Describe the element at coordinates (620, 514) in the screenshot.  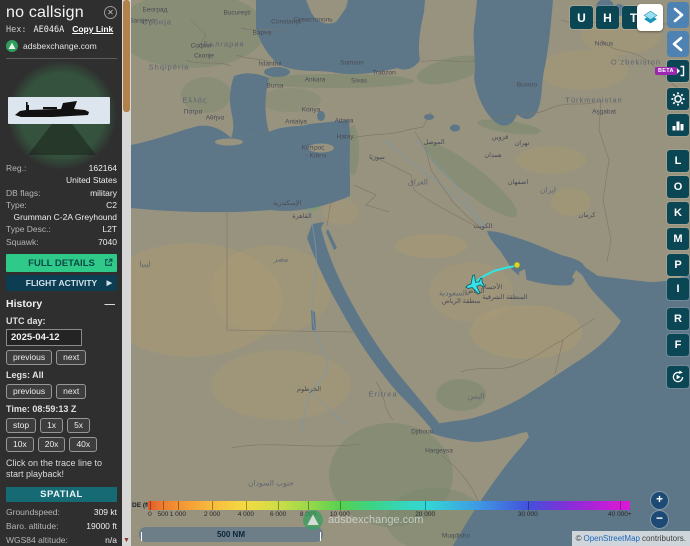
I see `legend-tick-label: 40 000+` at that location.